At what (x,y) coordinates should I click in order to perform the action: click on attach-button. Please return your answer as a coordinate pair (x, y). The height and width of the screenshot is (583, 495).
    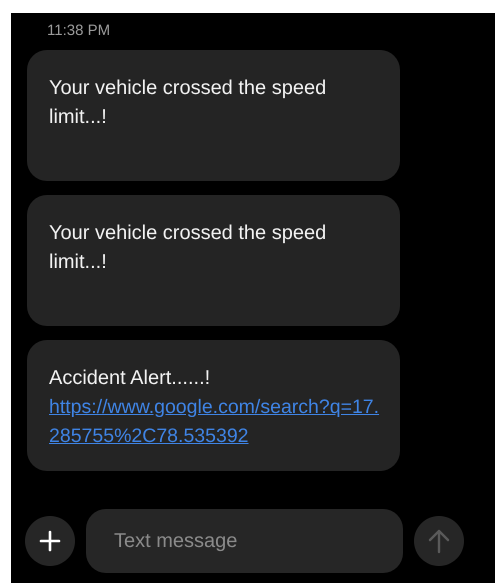
    Looking at the image, I should click on (50, 541).